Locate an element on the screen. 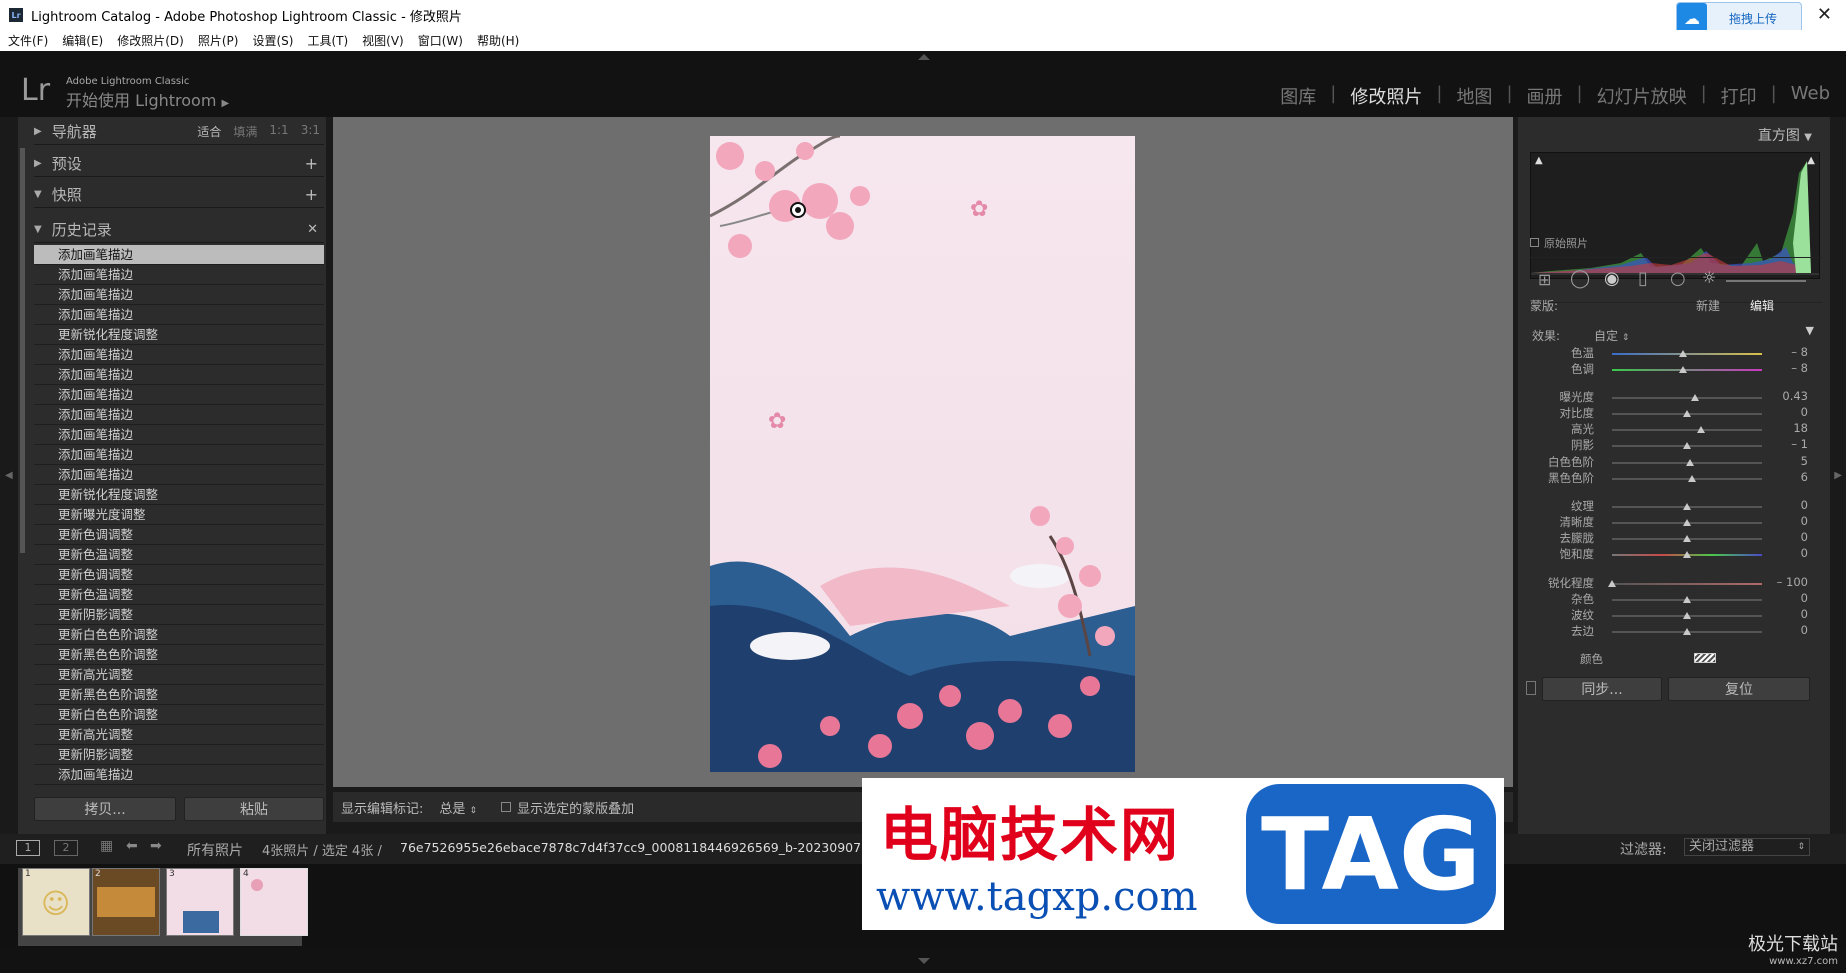  presets-header: ▶ 预设 + is located at coordinates (179, 164).